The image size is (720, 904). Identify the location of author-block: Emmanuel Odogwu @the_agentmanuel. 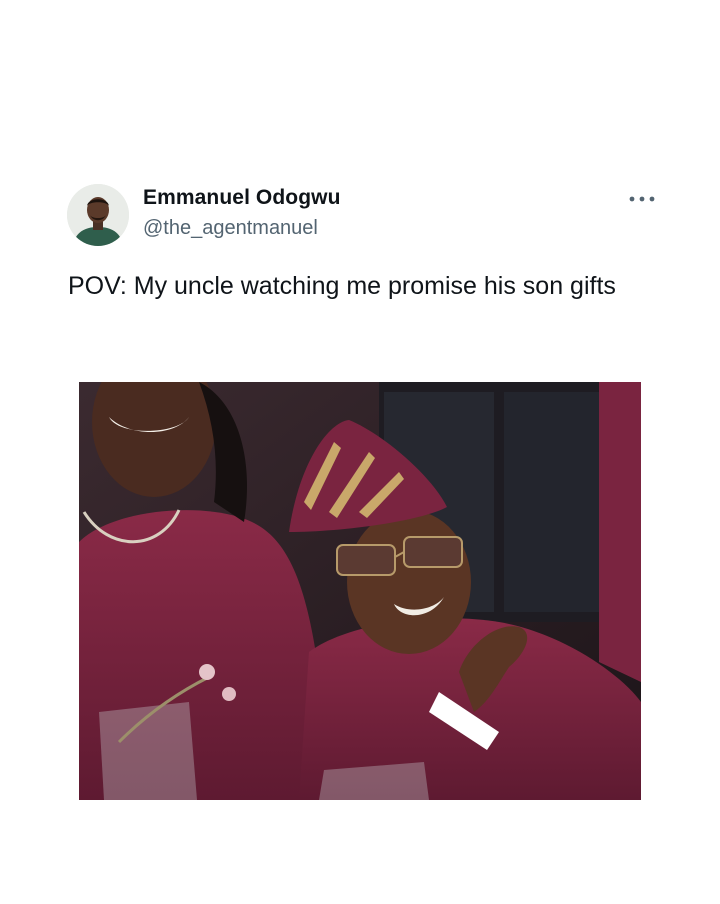
(242, 213).